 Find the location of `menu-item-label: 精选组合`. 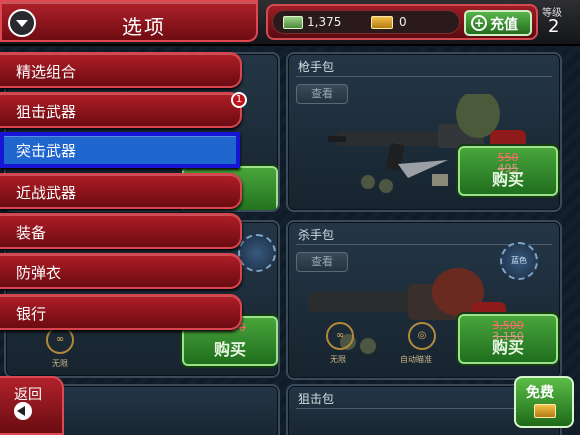

menu-item-label: 精选组合 is located at coordinates (46, 72).